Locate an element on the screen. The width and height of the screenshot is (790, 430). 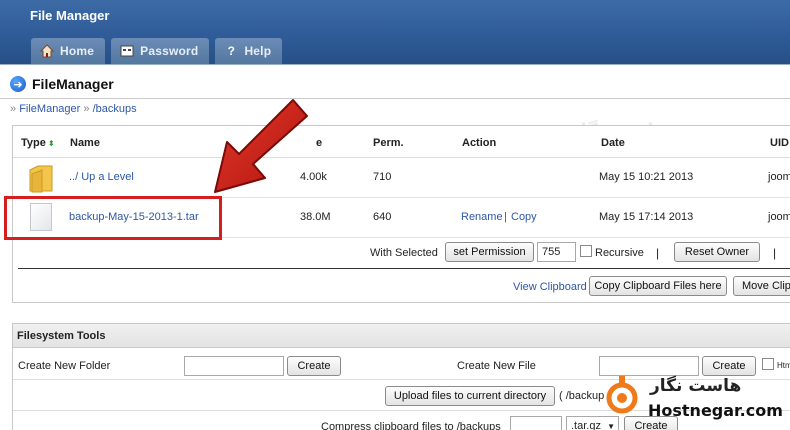
row-date: May 15 10:21 2013 is located at coordinates (646, 177).